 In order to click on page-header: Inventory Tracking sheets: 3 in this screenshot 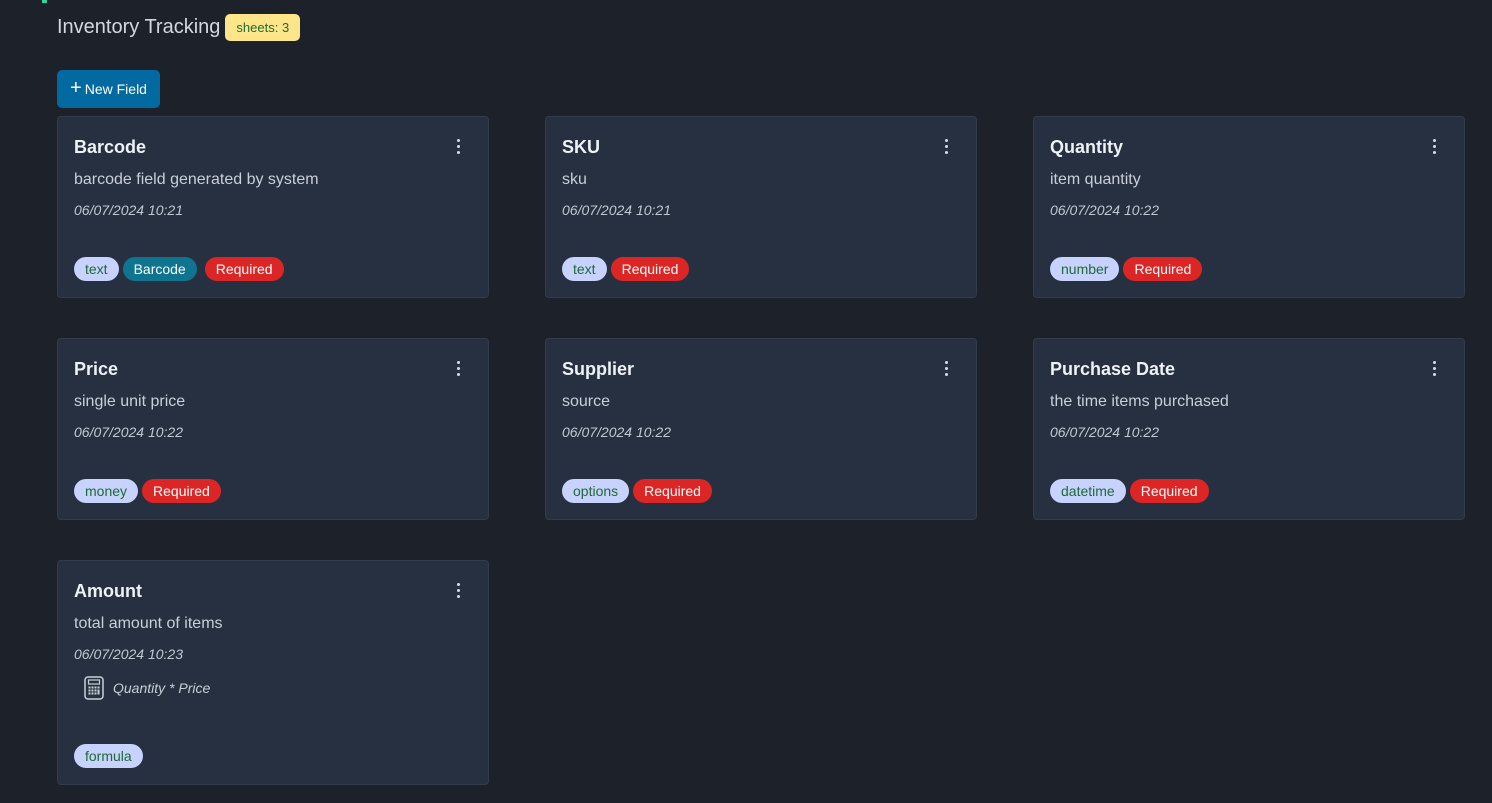, I will do `click(179, 27)`.